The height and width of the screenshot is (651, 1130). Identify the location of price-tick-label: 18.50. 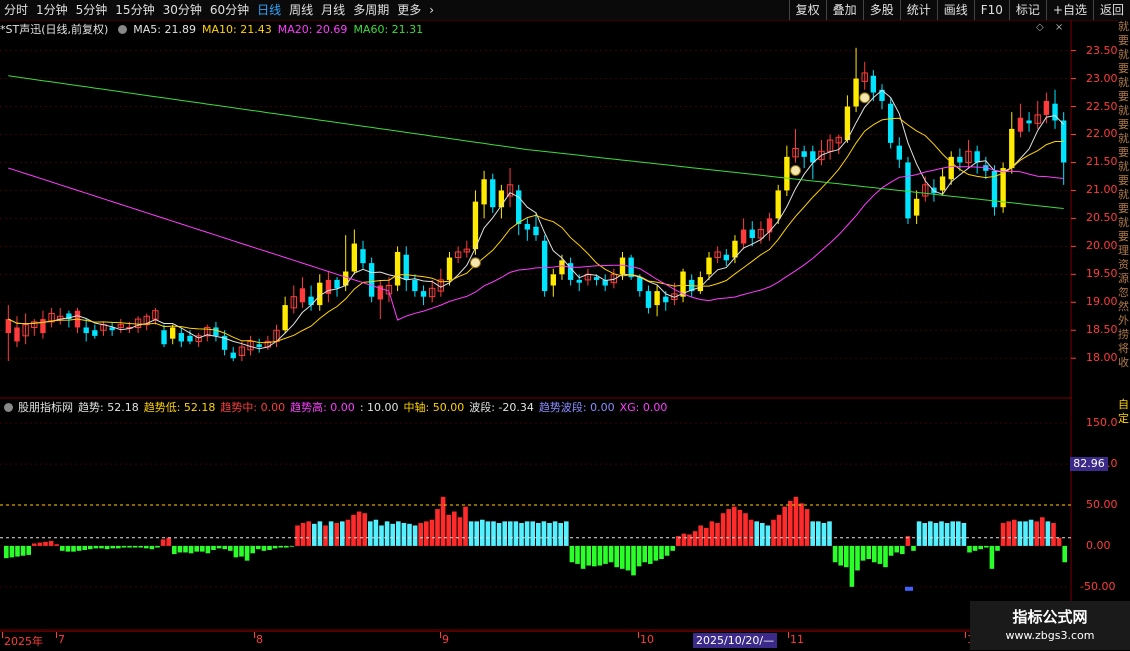
(1102, 330).